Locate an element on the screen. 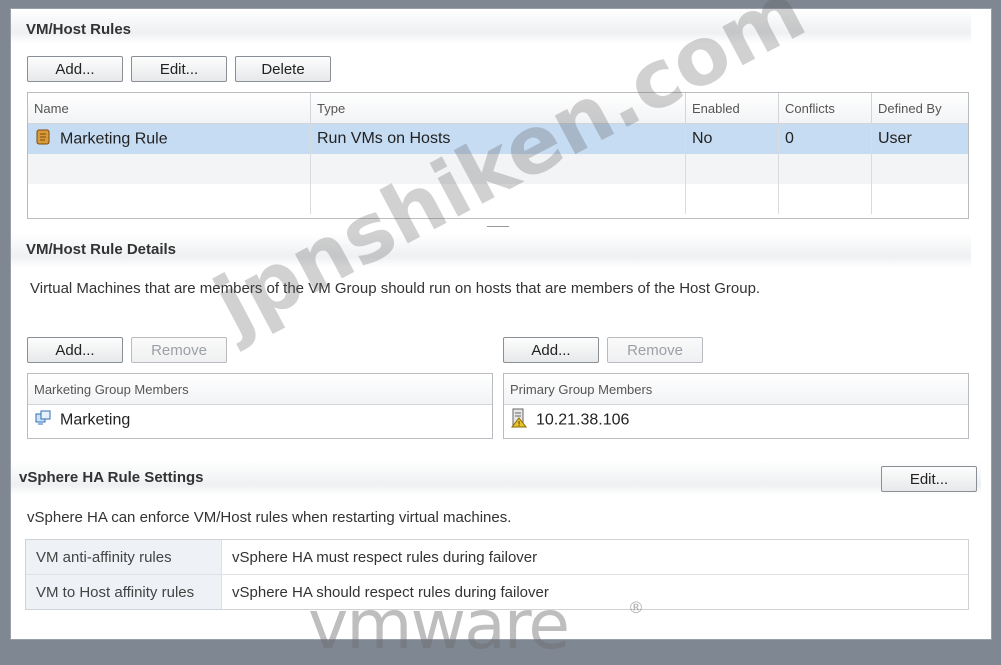 This screenshot has width=1001, height=665. column-header-type: Type is located at coordinates (498, 108).